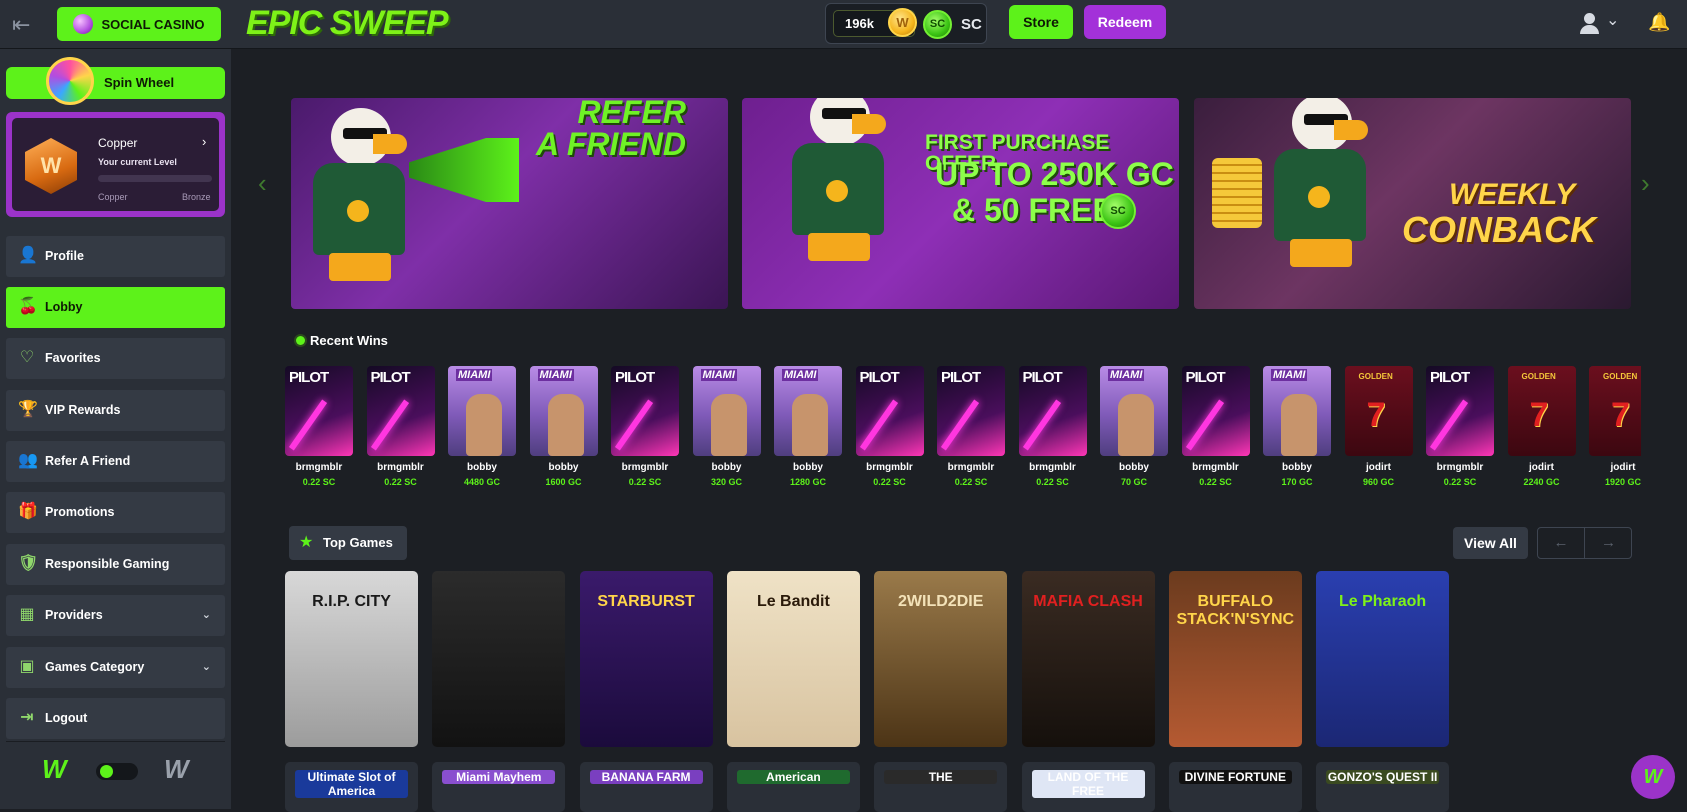 This screenshot has height=812, width=1687. I want to click on recent-win-item: GOLDEN 7 jodirt 1920 GC, so click(1615, 426).